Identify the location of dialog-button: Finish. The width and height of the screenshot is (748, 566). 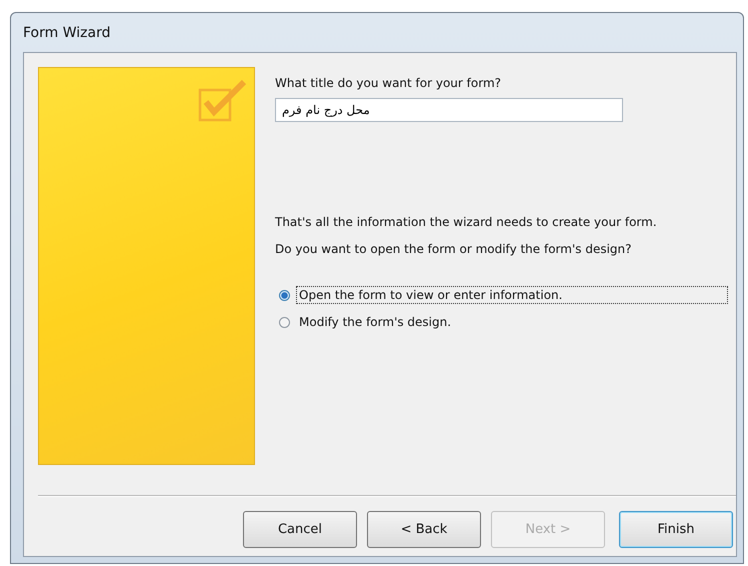
(676, 529).